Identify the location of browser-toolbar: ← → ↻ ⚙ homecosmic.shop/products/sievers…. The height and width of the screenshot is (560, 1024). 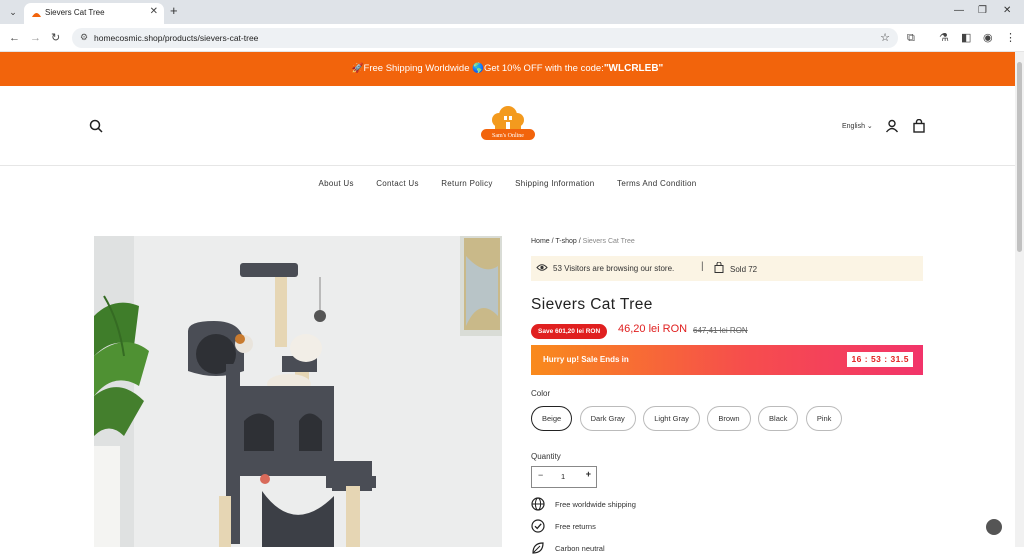
(512, 38).